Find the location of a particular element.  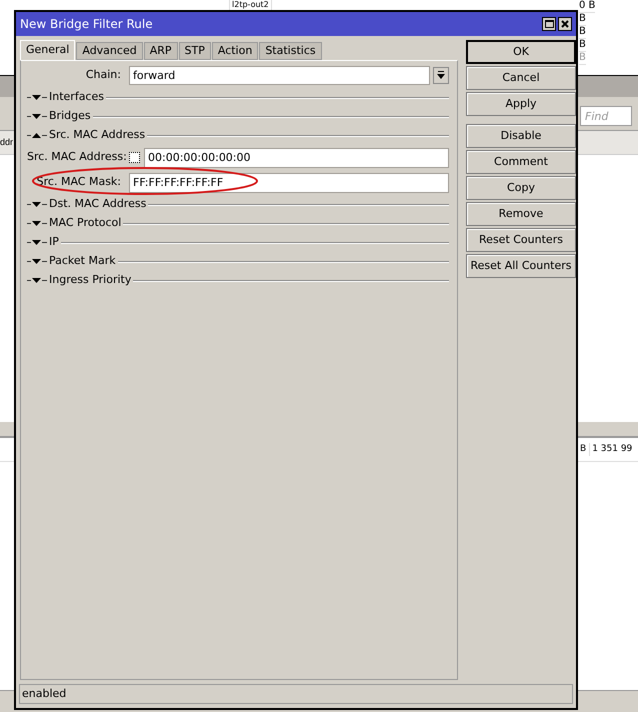

dialog-button: Cancel is located at coordinates (521, 78).